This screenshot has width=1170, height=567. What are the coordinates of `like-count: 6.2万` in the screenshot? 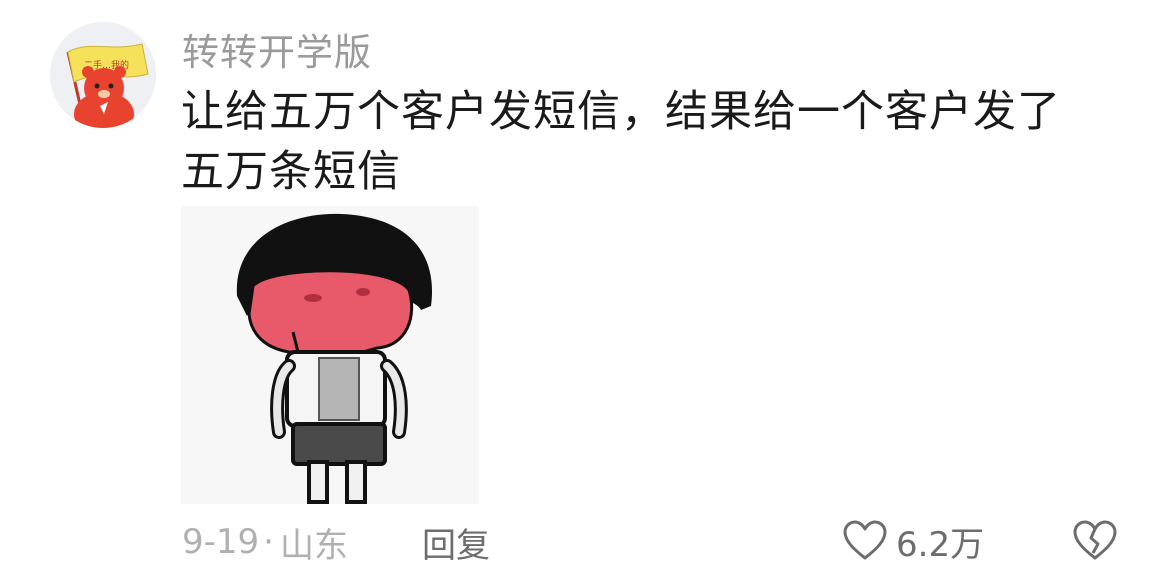 It's located at (940, 544).